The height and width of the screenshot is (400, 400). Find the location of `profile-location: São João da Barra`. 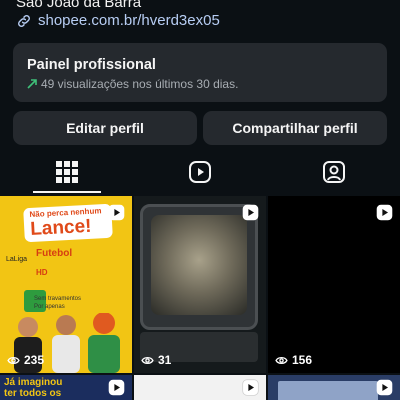

profile-location: São João da Barra is located at coordinates (79, 5).